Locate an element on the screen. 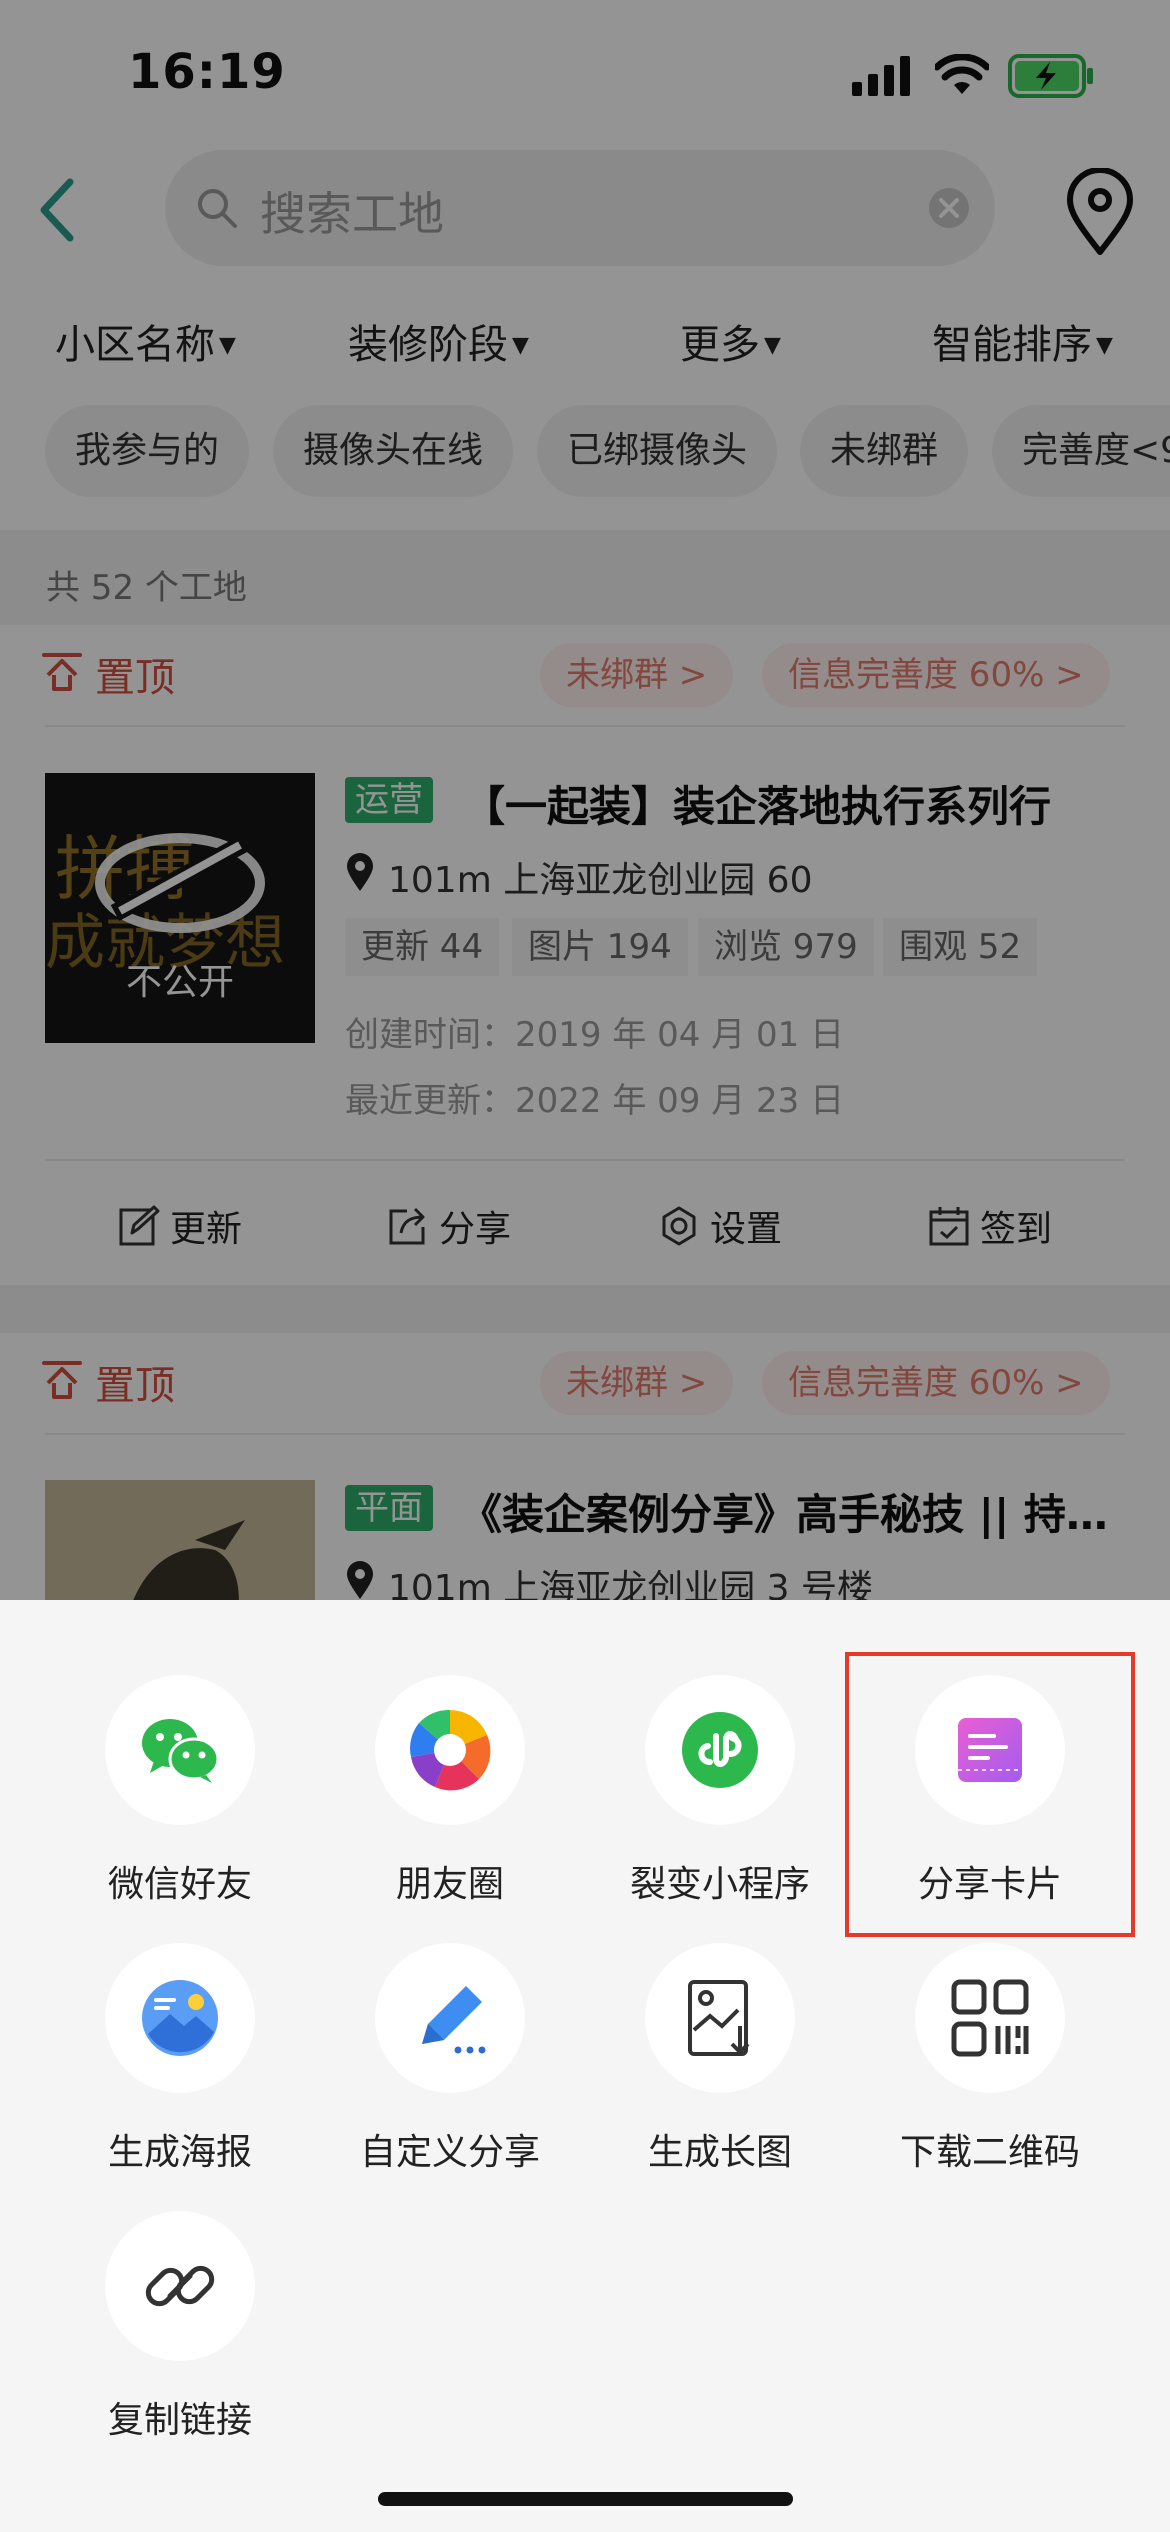 The image size is (1170, 2532). poster-icon is located at coordinates (180, 2018).